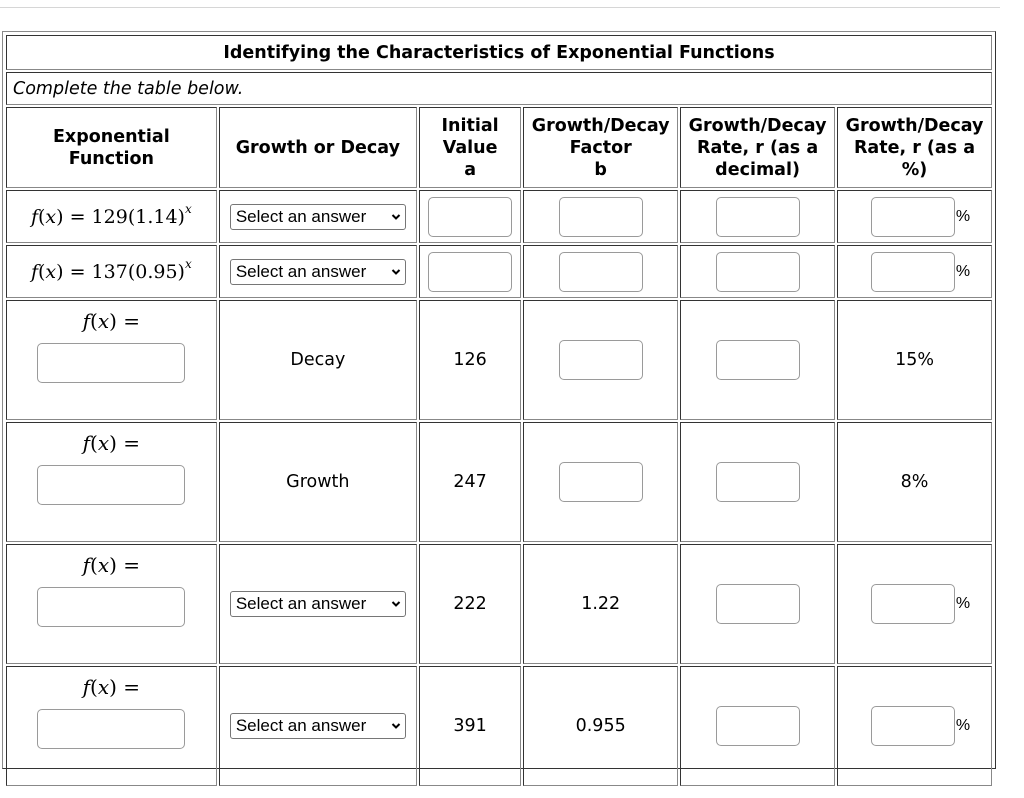 The width and height of the screenshot is (1024, 798). What do you see at coordinates (470, 147) in the screenshot?
I see `header-initial-value: Initial Value a` at bounding box center [470, 147].